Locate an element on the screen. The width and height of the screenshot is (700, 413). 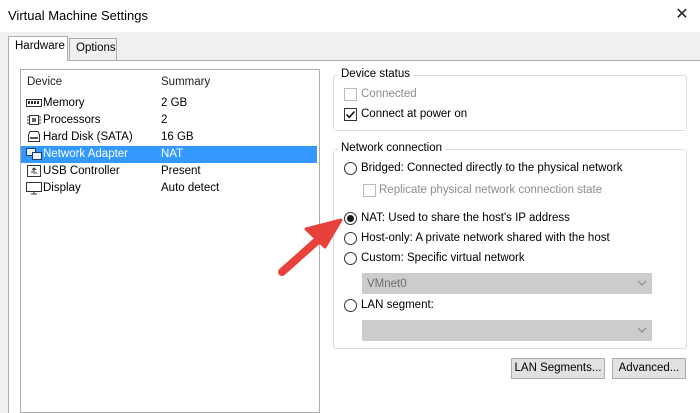
network-connection-title: Network connection is located at coordinates (391, 148).